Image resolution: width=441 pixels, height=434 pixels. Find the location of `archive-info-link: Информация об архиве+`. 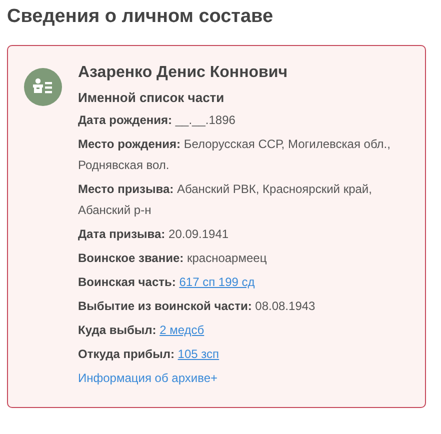

archive-info-link: Информация об архиве+ is located at coordinates (148, 378).